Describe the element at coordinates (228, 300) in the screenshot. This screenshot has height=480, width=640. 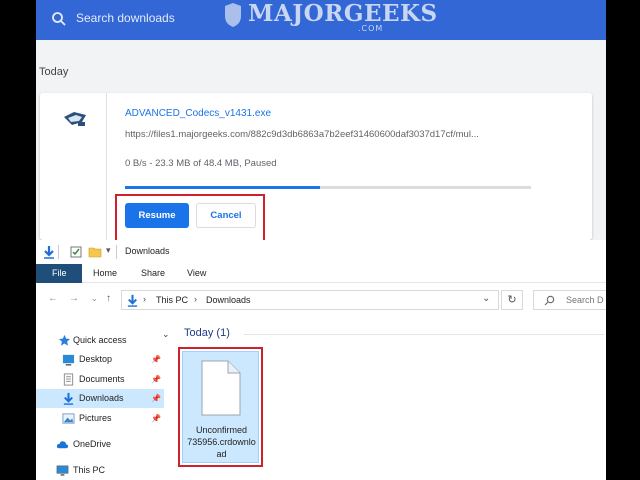
I see `breadcrumb-downloads: Downloads` at that location.